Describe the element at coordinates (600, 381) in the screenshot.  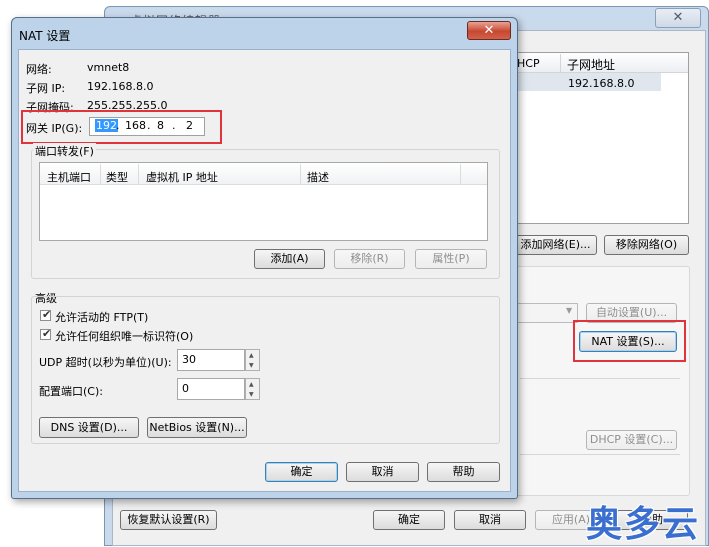
I see `background-settings-panel` at that location.